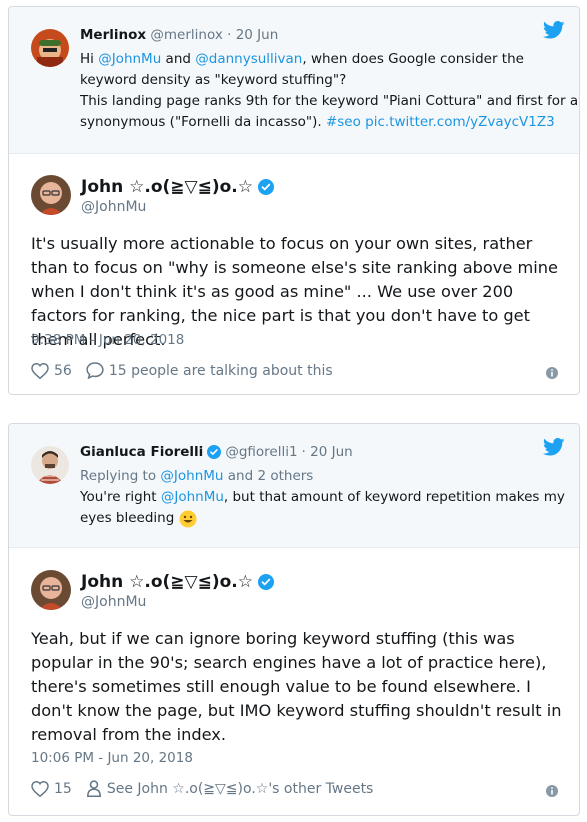  Describe the element at coordinates (93, 788) in the screenshot. I see `person-icon` at that location.